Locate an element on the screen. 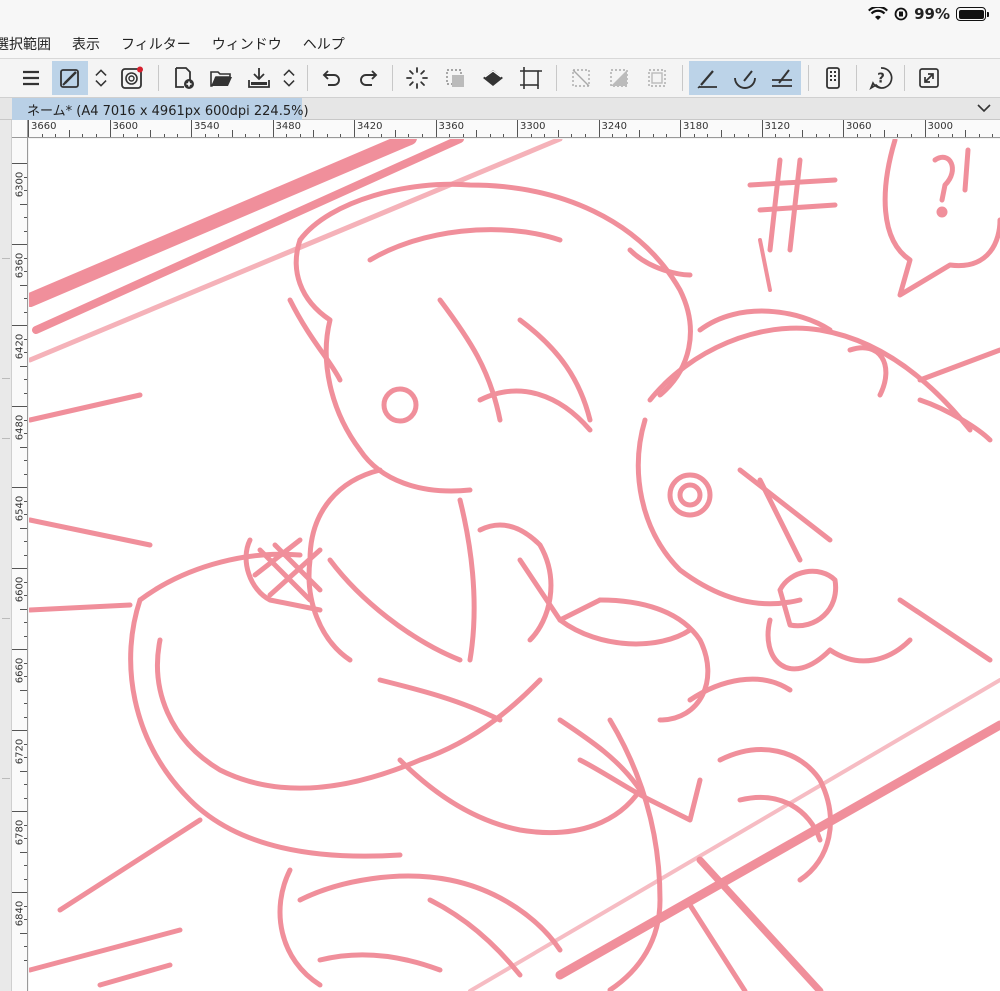 Image resolution: width=1000 pixels, height=991 pixels. hamburger-menu-icon is located at coordinates (31, 78).